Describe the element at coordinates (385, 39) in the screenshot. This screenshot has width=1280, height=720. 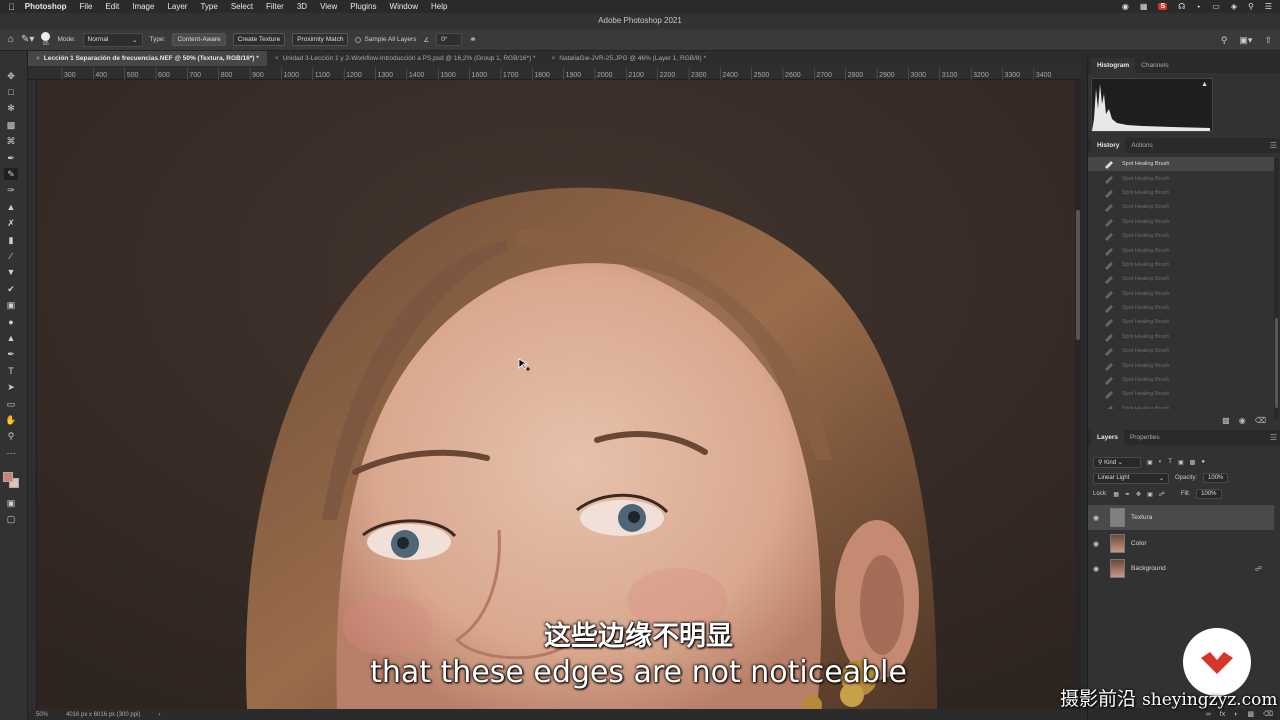
I see `sample-all-layers-checkbox: Sample All Layers` at that location.